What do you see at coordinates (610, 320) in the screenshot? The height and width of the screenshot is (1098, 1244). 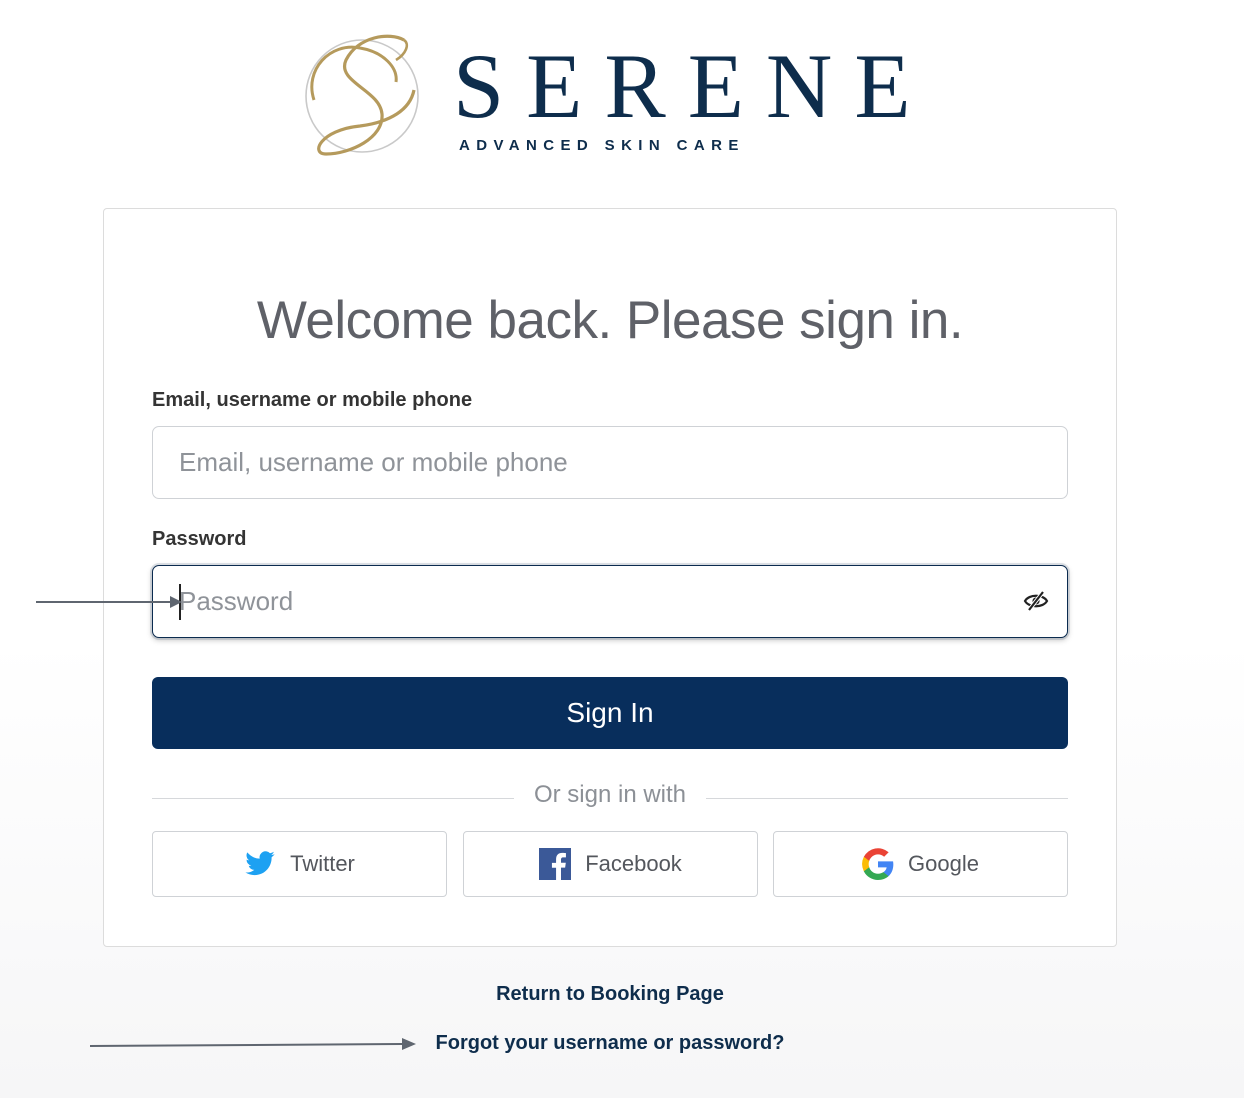 I see `page-title: Welcome back. Please sign in.` at bounding box center [610, 320].